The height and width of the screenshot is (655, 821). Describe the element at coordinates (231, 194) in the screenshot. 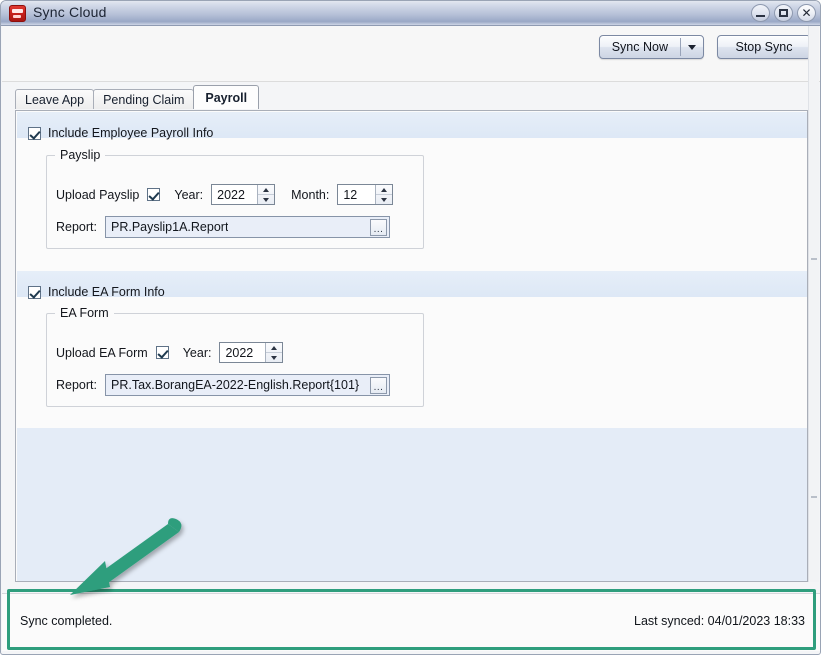

I see `payslip-year-value: 2022` at that location.